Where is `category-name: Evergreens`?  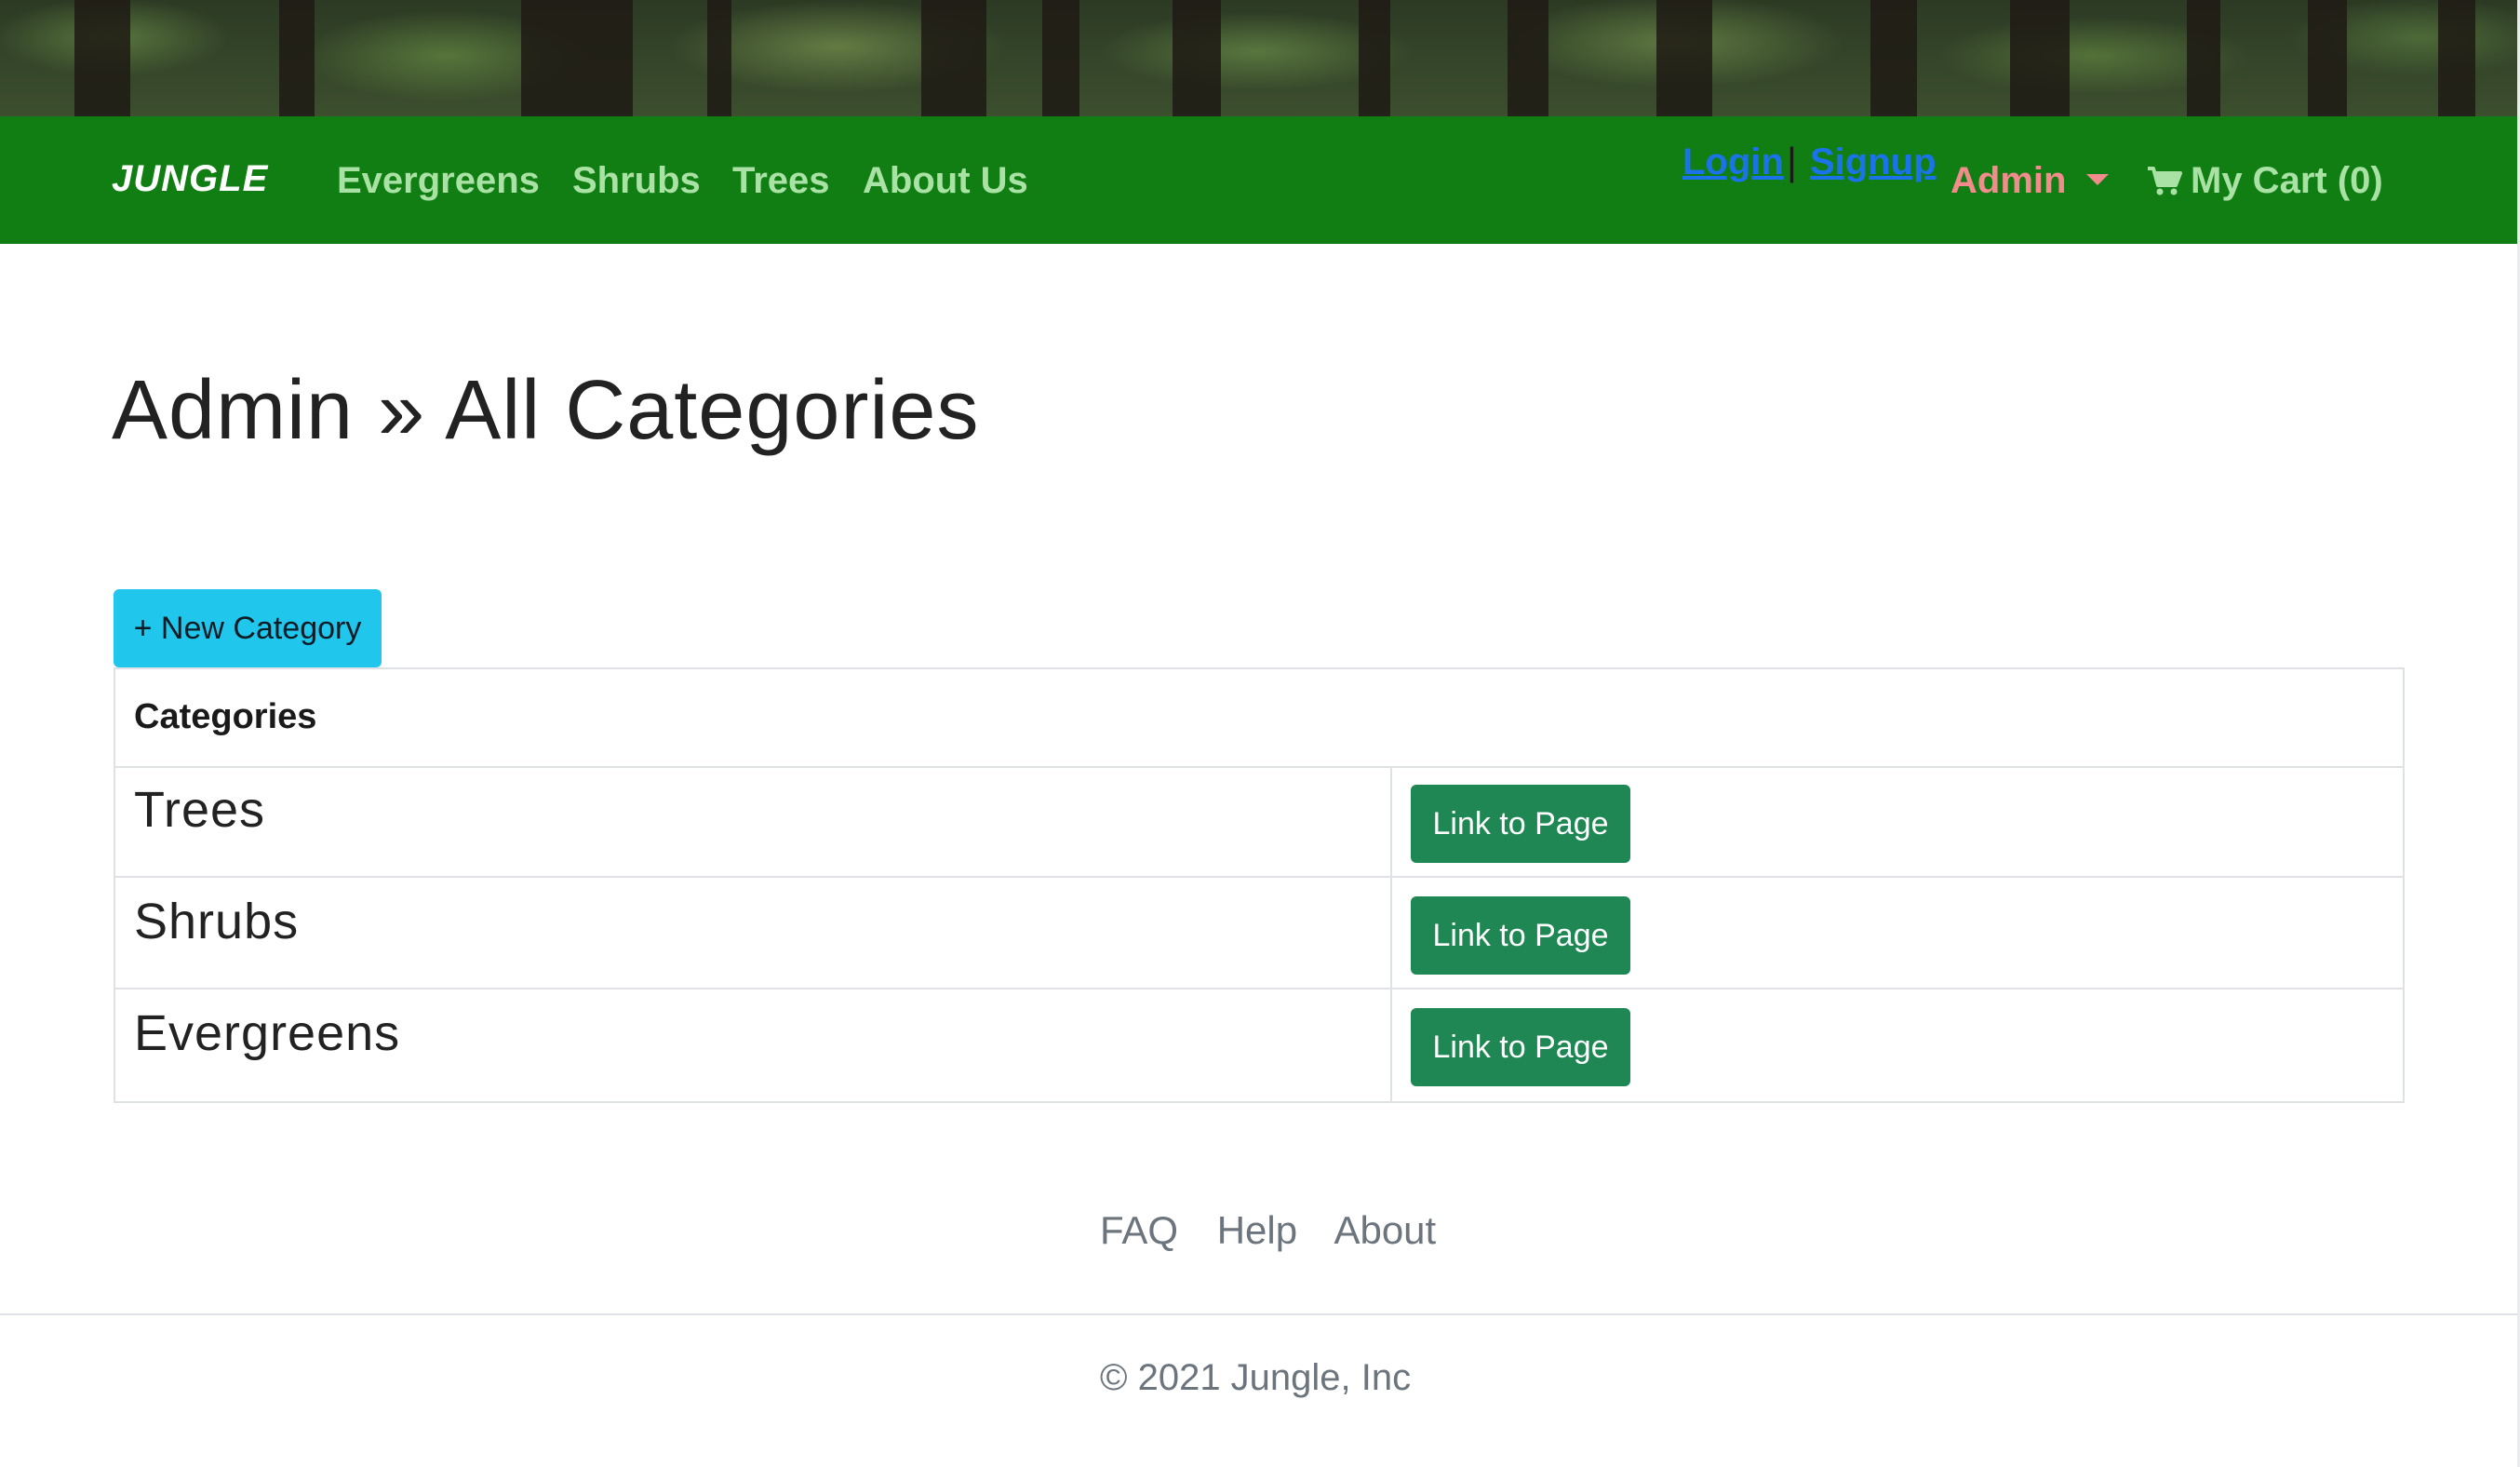
category-name: Evergreens is located at coordinates (267, 1033).